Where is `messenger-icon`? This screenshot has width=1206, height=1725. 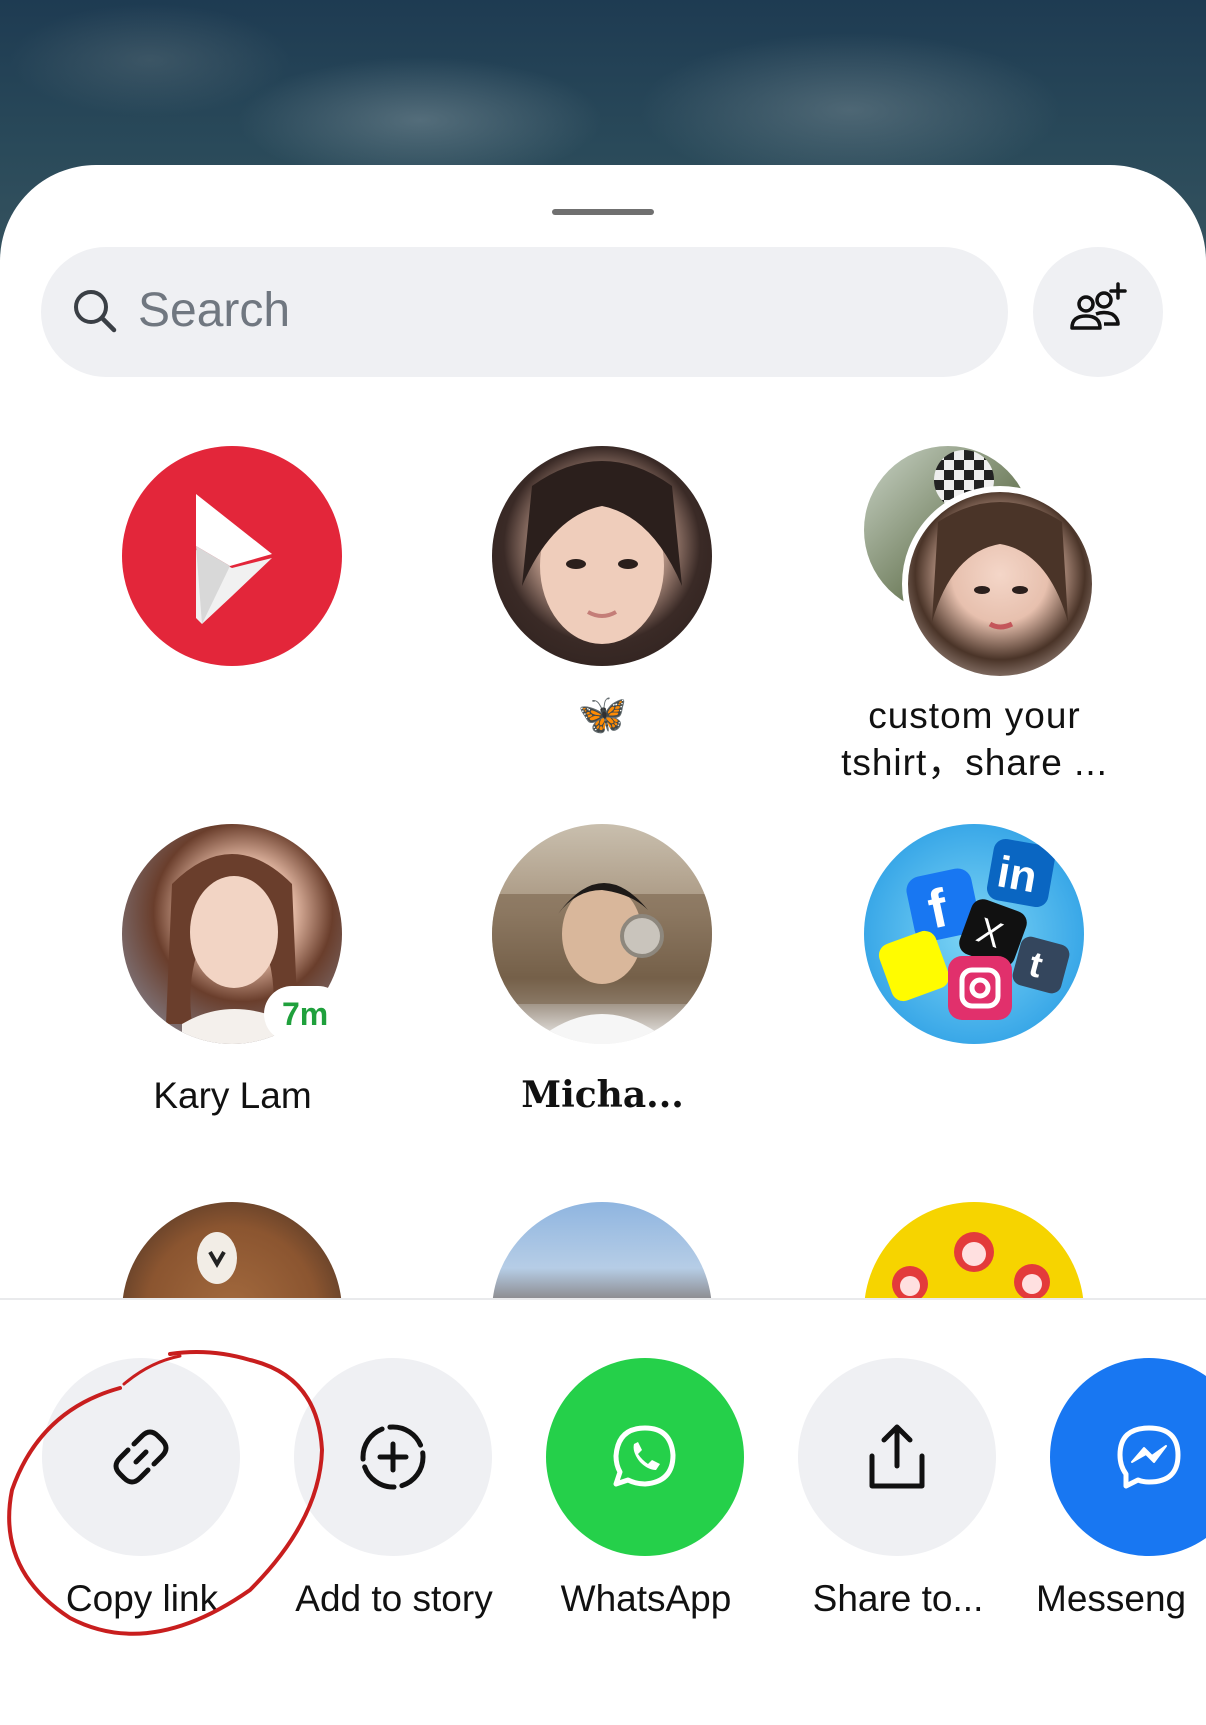 messenger-icon is located at coordinates (1149, 1457).